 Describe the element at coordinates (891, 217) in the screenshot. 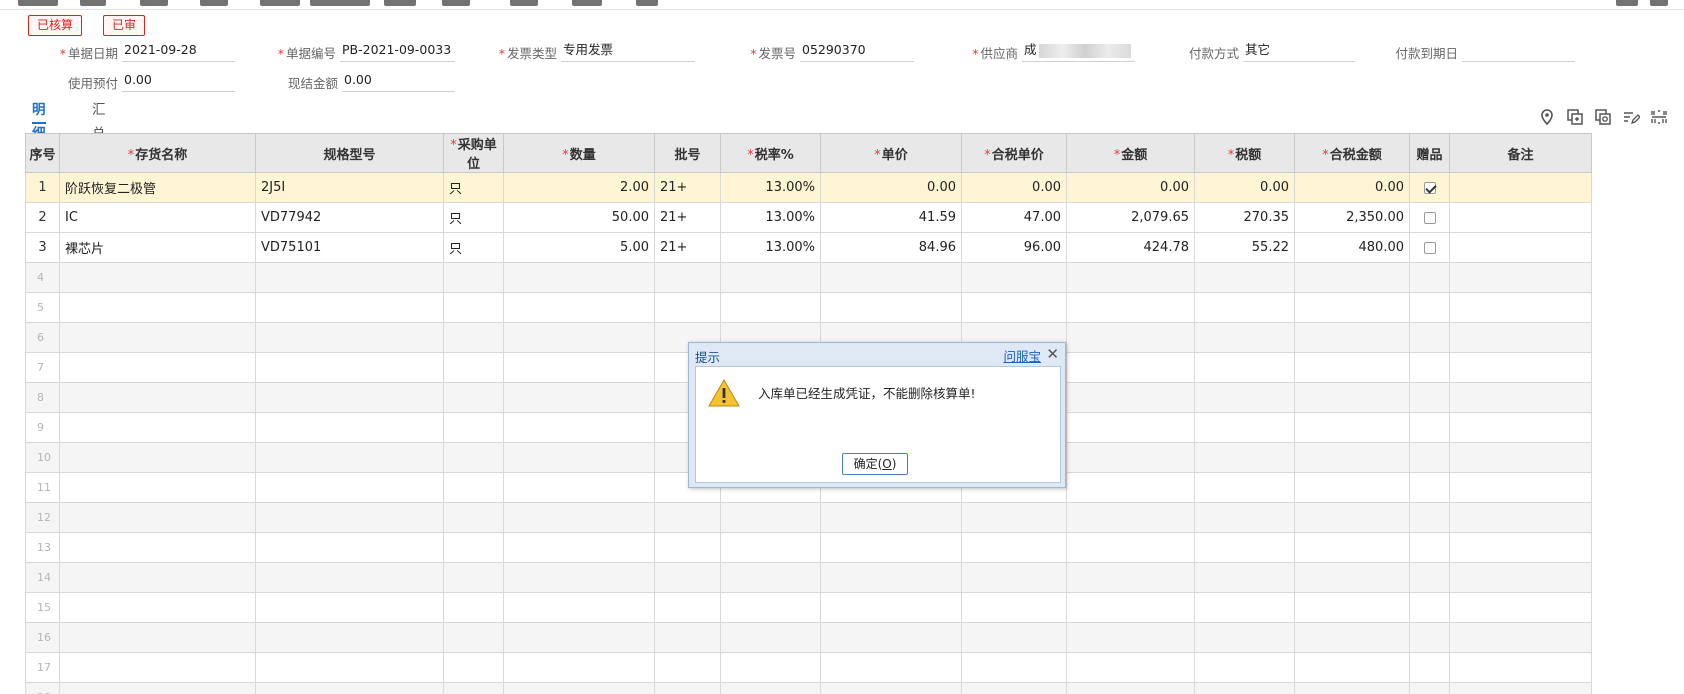

I see `cell-price: 41.59` at that location.